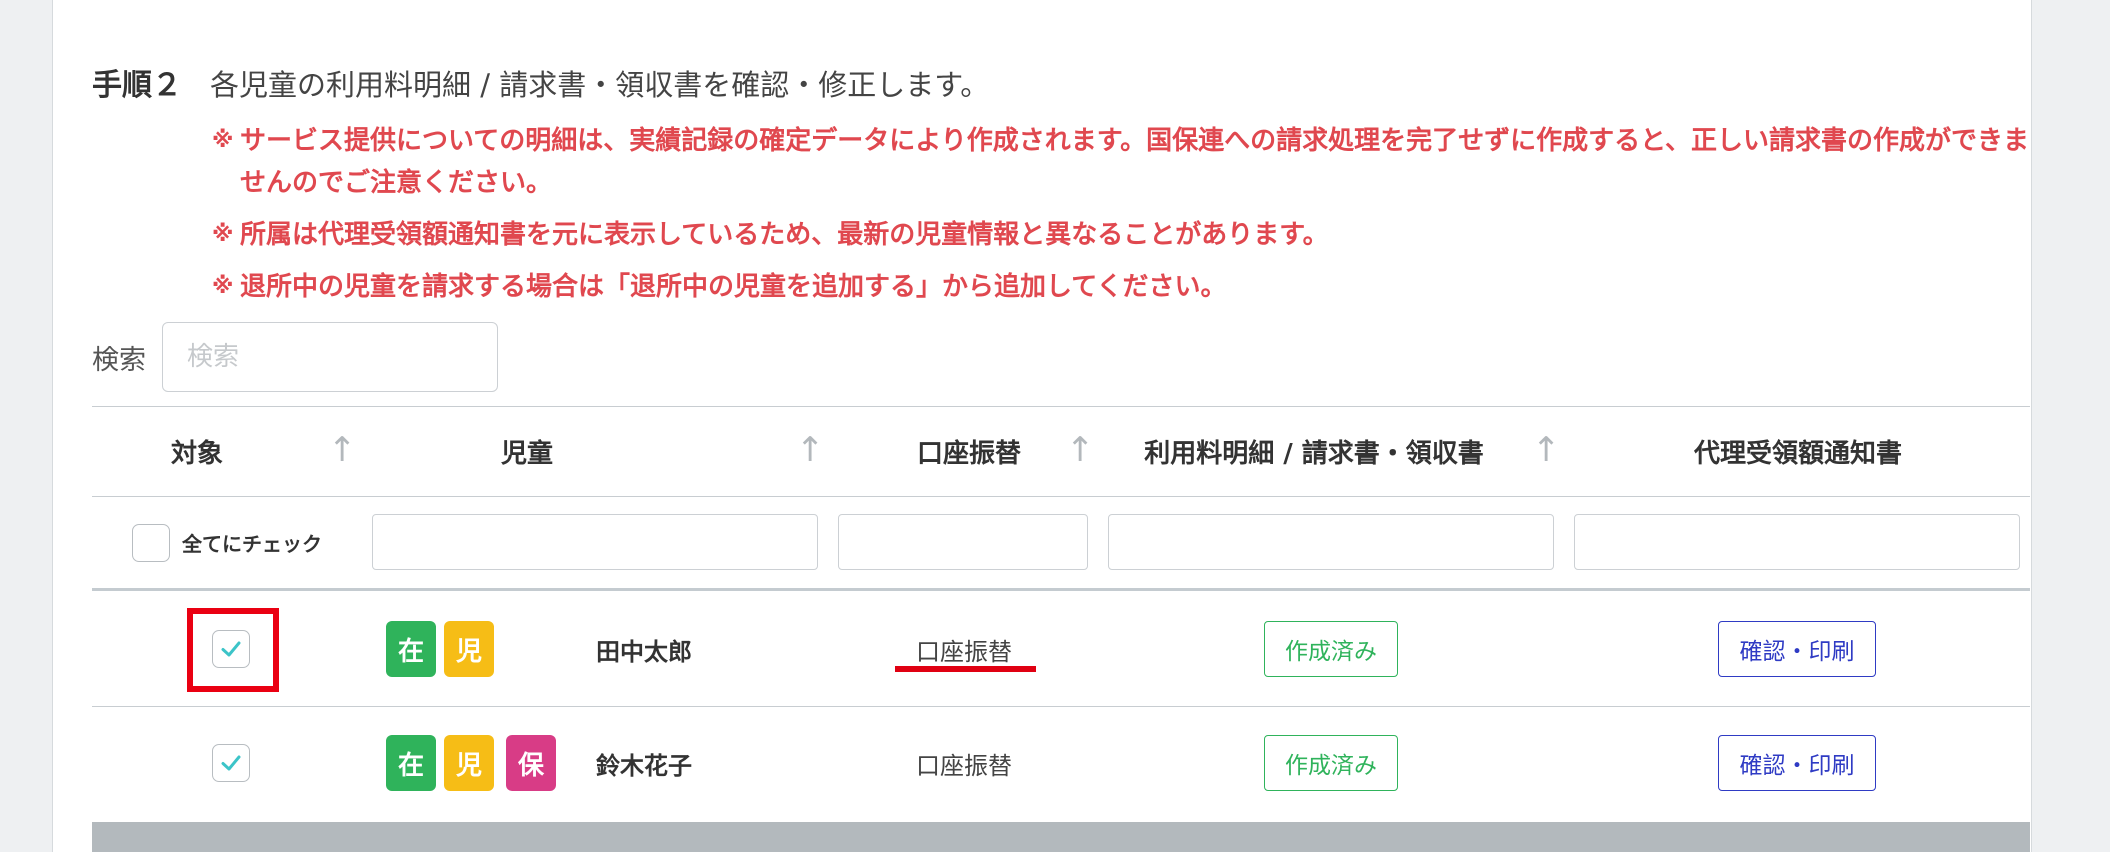 This screenshot has width=2110, height=852. I want to click on search-input, so click(330, 357).